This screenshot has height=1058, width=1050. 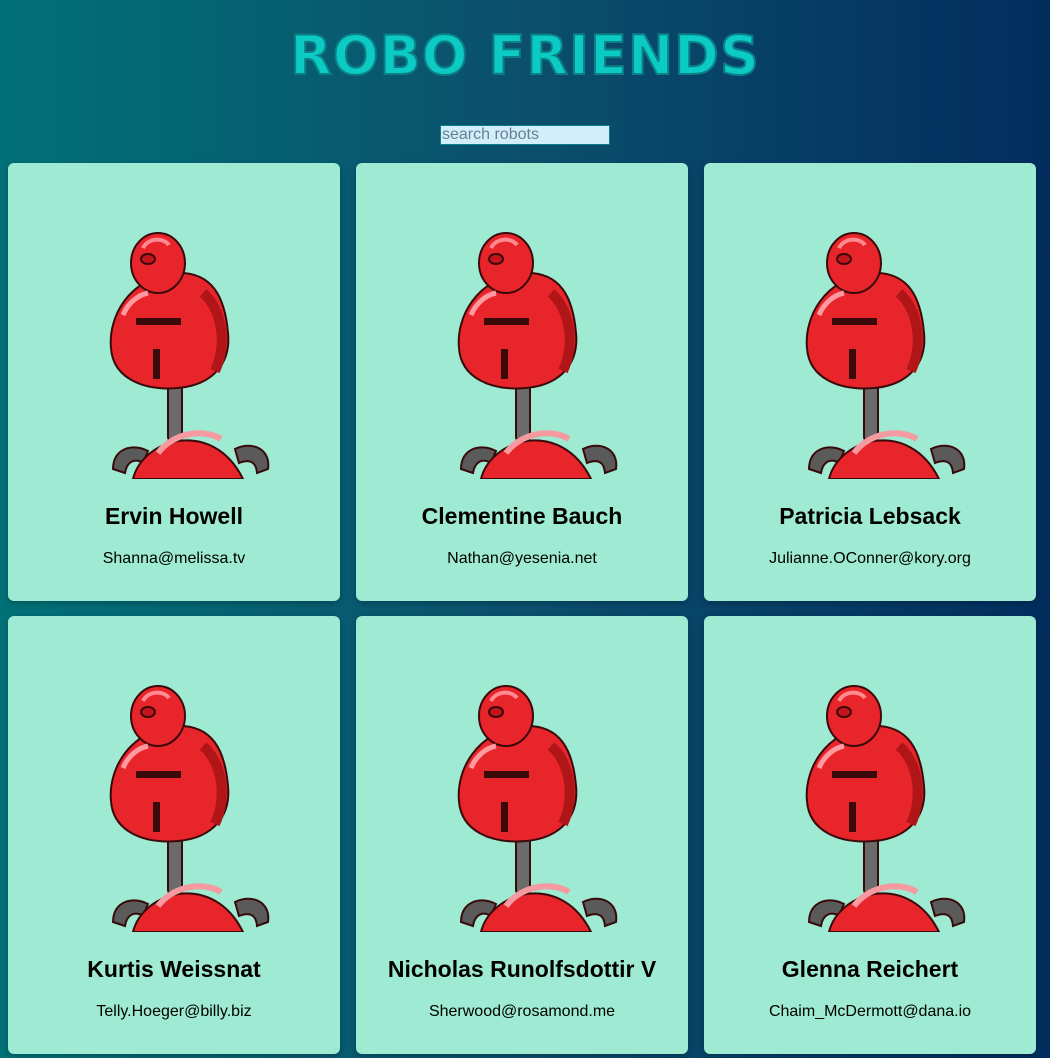 I want to click on robot-card: Kurtis Weissnat Telly.Hoeger@billy.biz, so click(x=174, y=835).